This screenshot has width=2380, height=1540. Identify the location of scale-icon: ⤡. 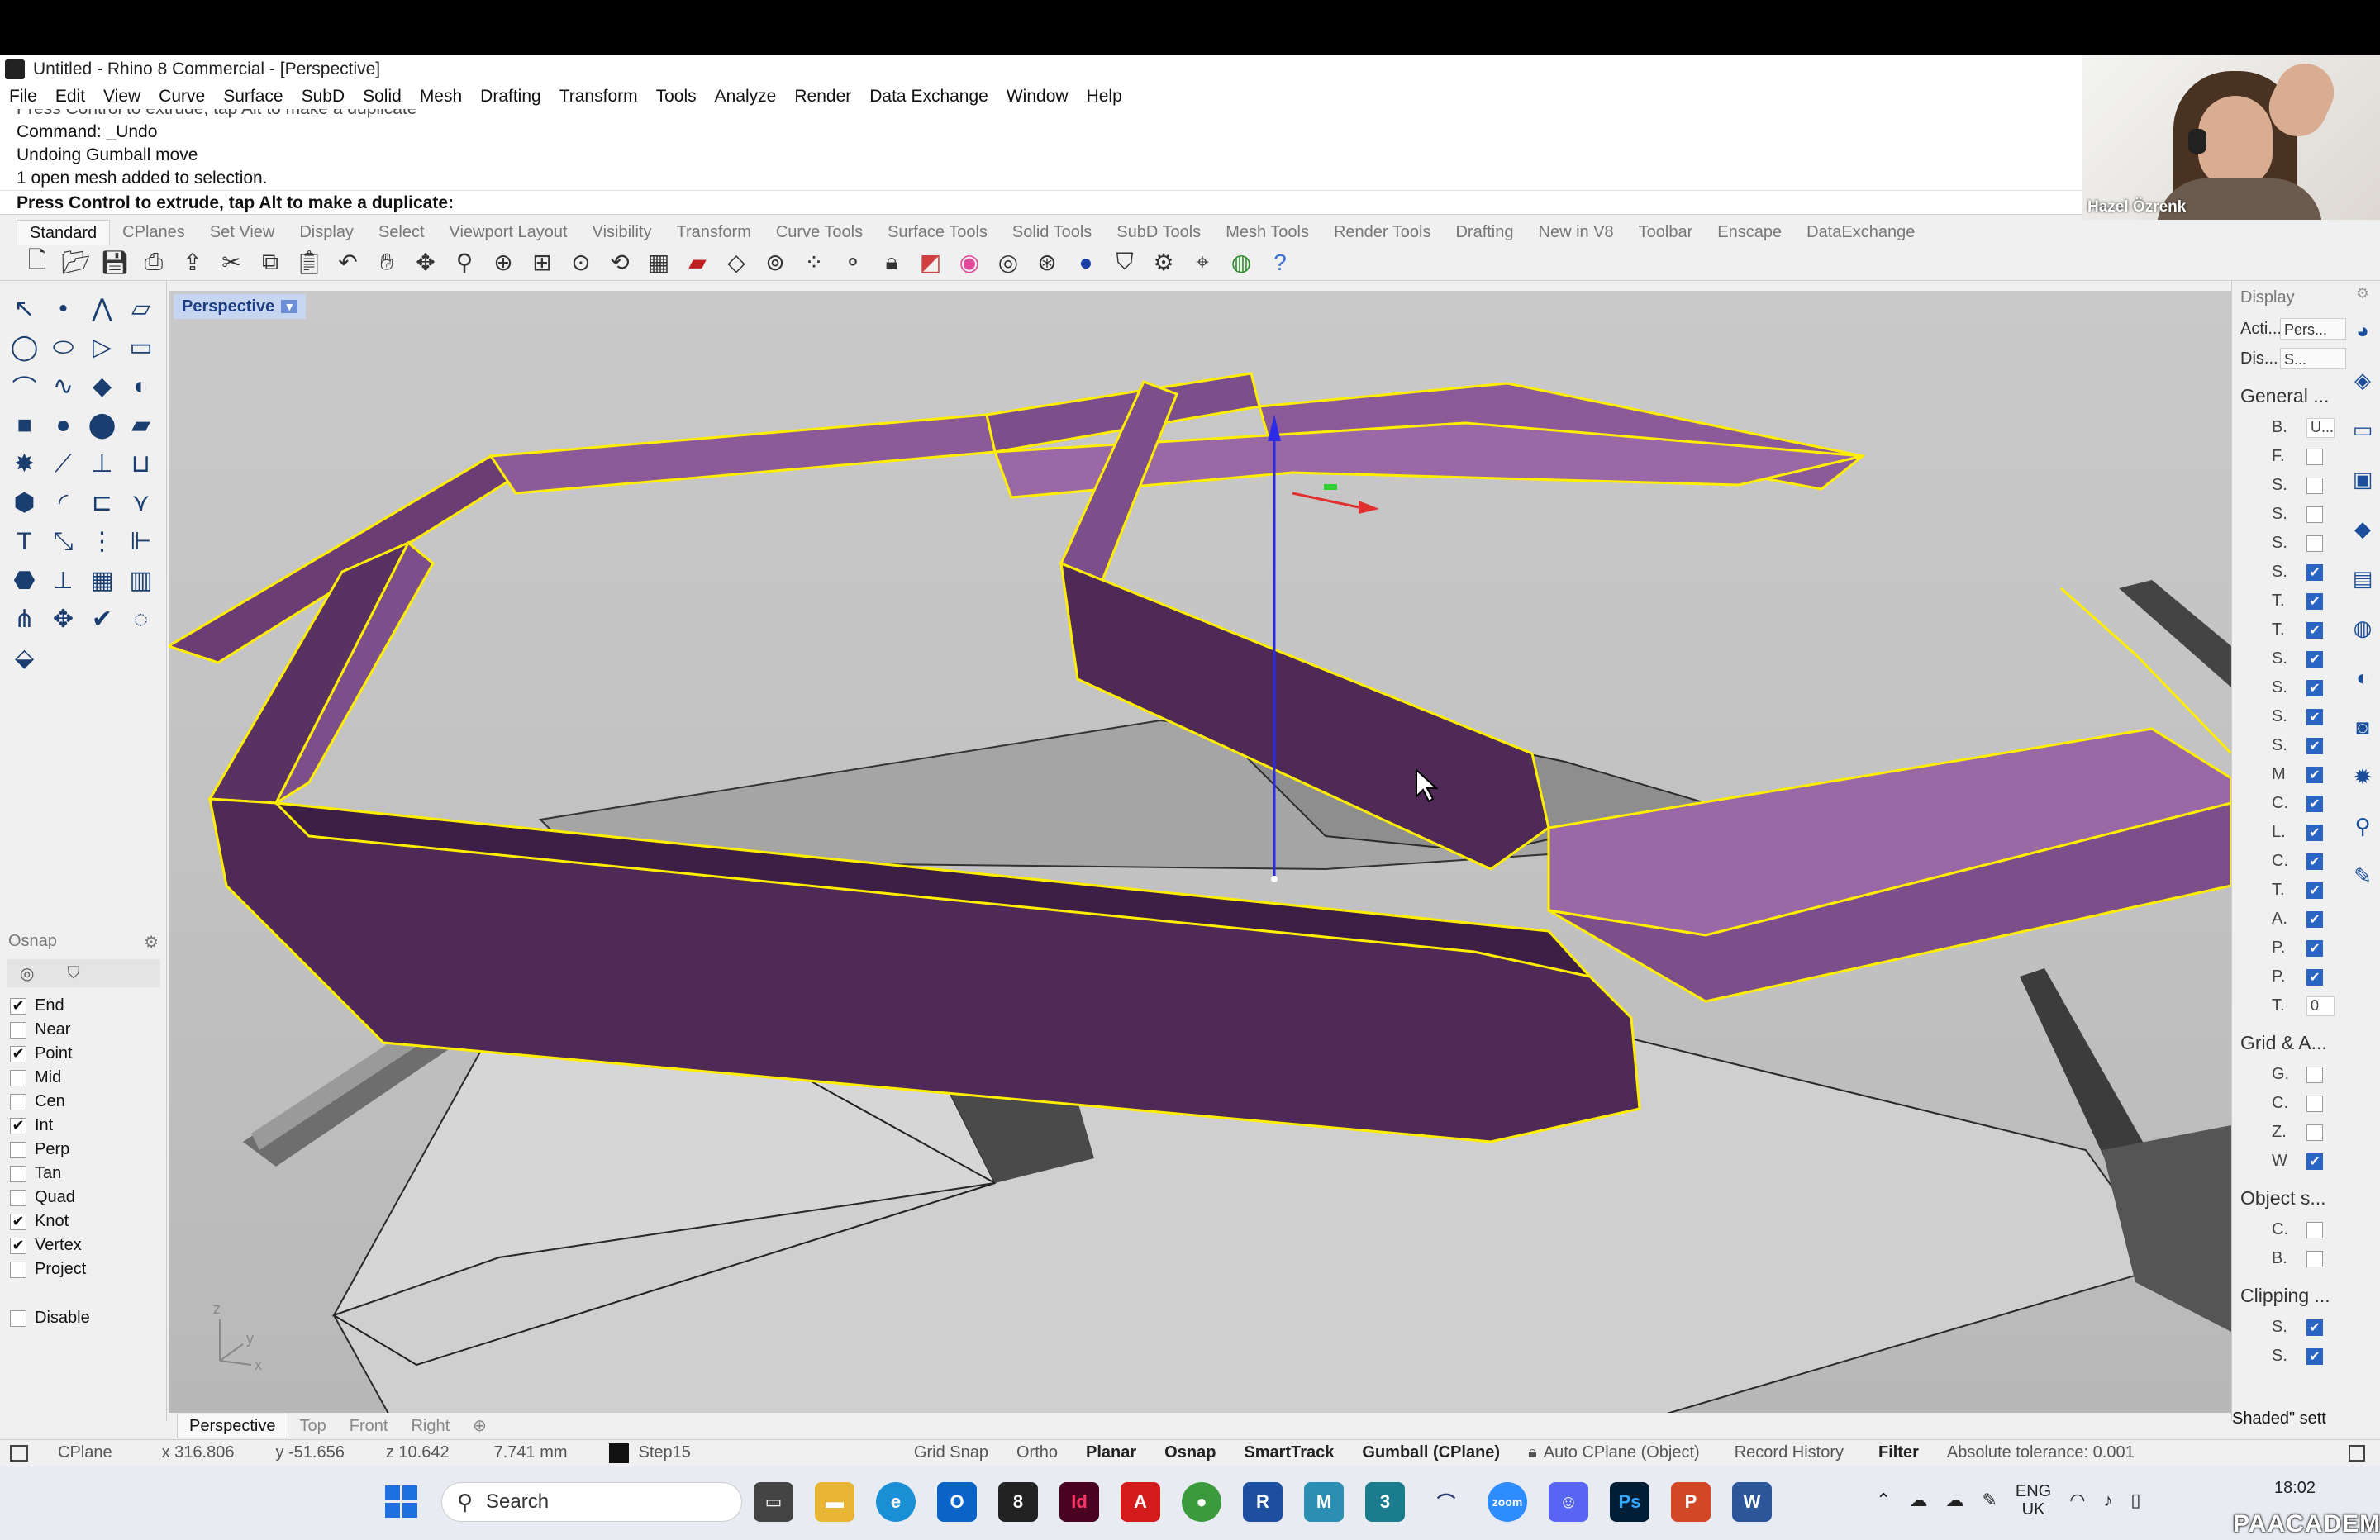
(63, 541).